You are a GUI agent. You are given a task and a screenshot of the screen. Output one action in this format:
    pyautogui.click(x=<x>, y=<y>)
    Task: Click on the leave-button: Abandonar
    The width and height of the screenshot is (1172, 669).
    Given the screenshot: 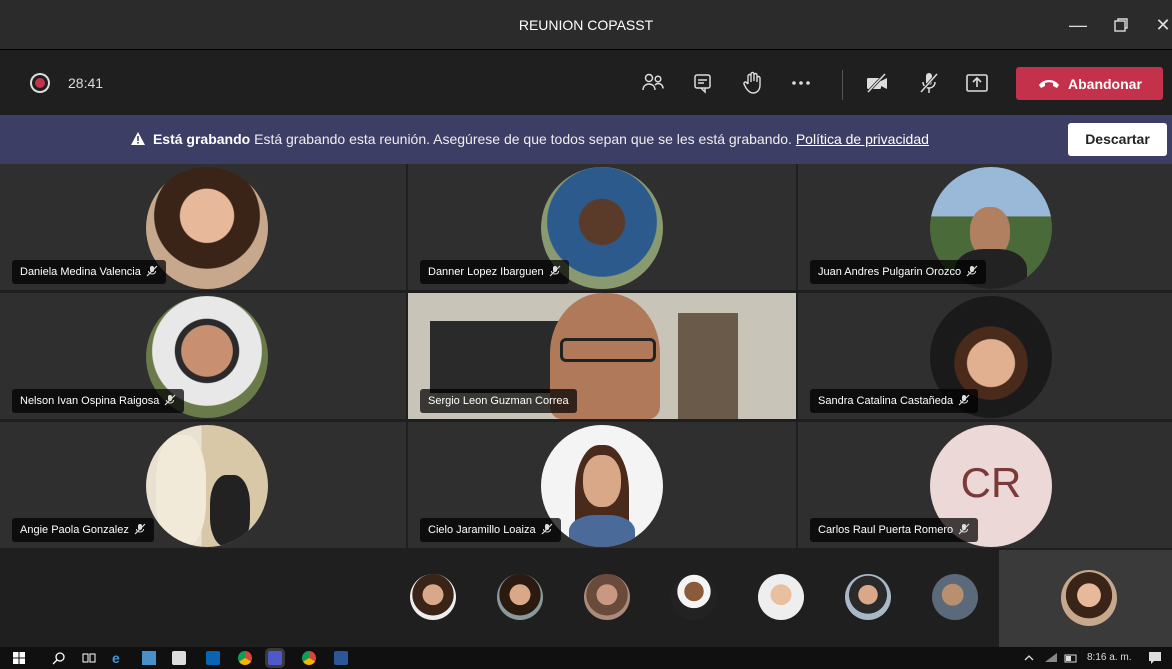 What is the action you would take?
    pyautogui.click(x=1089, y=83)
    